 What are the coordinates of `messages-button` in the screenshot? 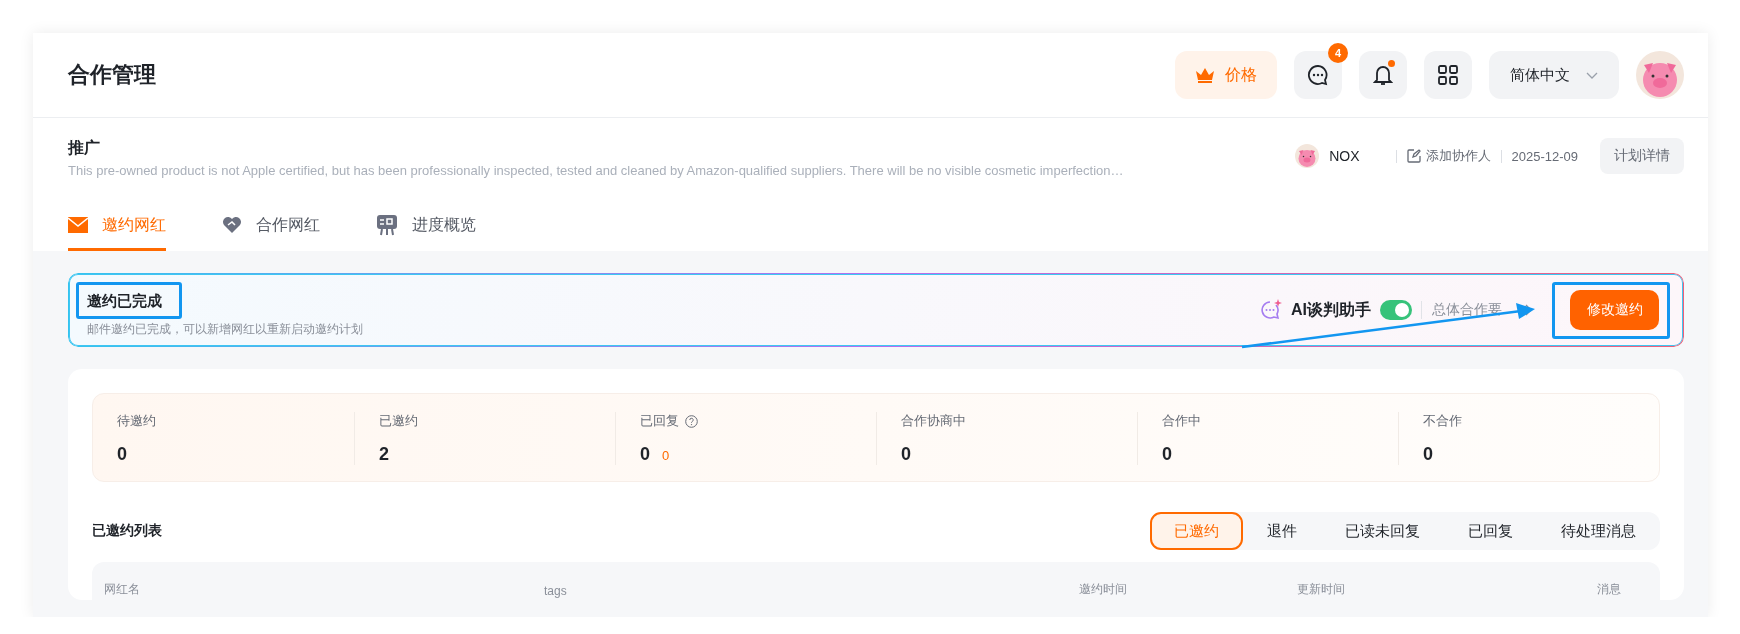 It's located at (1318, 75).